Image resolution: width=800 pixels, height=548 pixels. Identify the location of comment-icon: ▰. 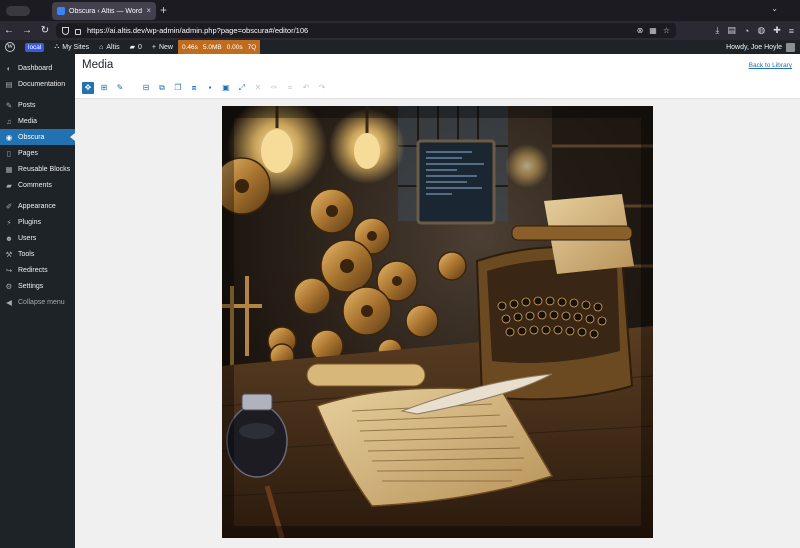
(9, 185).